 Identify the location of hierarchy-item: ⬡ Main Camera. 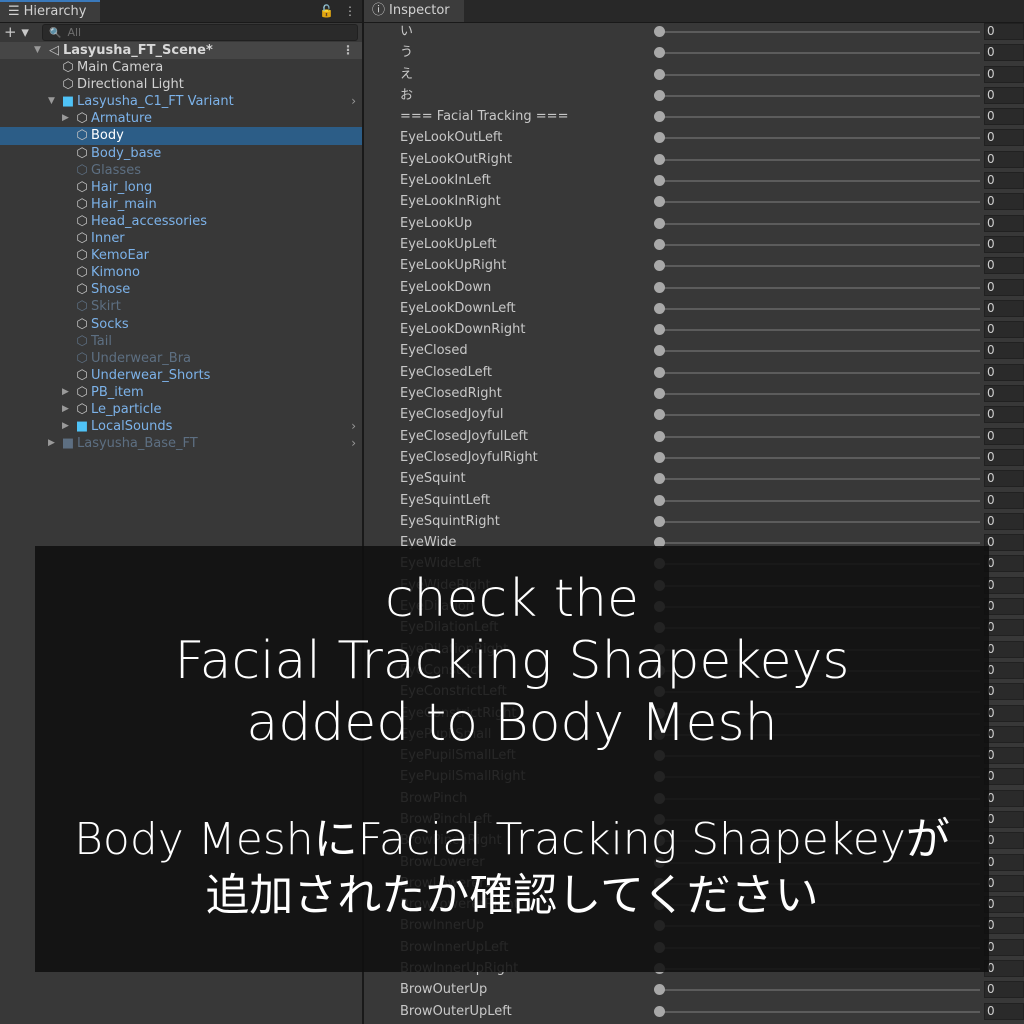
(181, 67).